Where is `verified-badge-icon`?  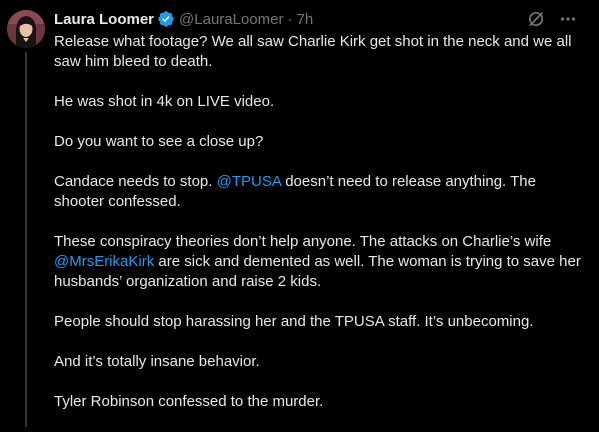
verified-badge-icon is located at coordinates (166, 19).